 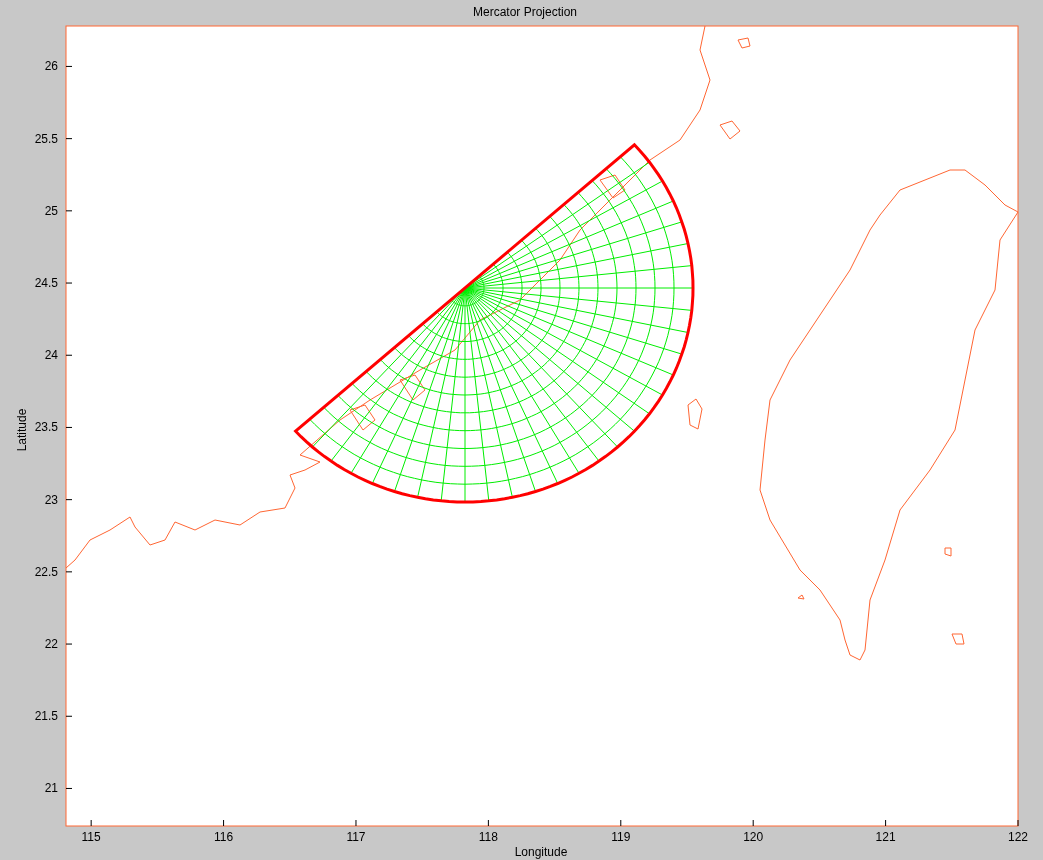 What do you see at coordinates (753, 837) in the screenshot?
I see `tick-label: 120` at bounding box center [753, 837].